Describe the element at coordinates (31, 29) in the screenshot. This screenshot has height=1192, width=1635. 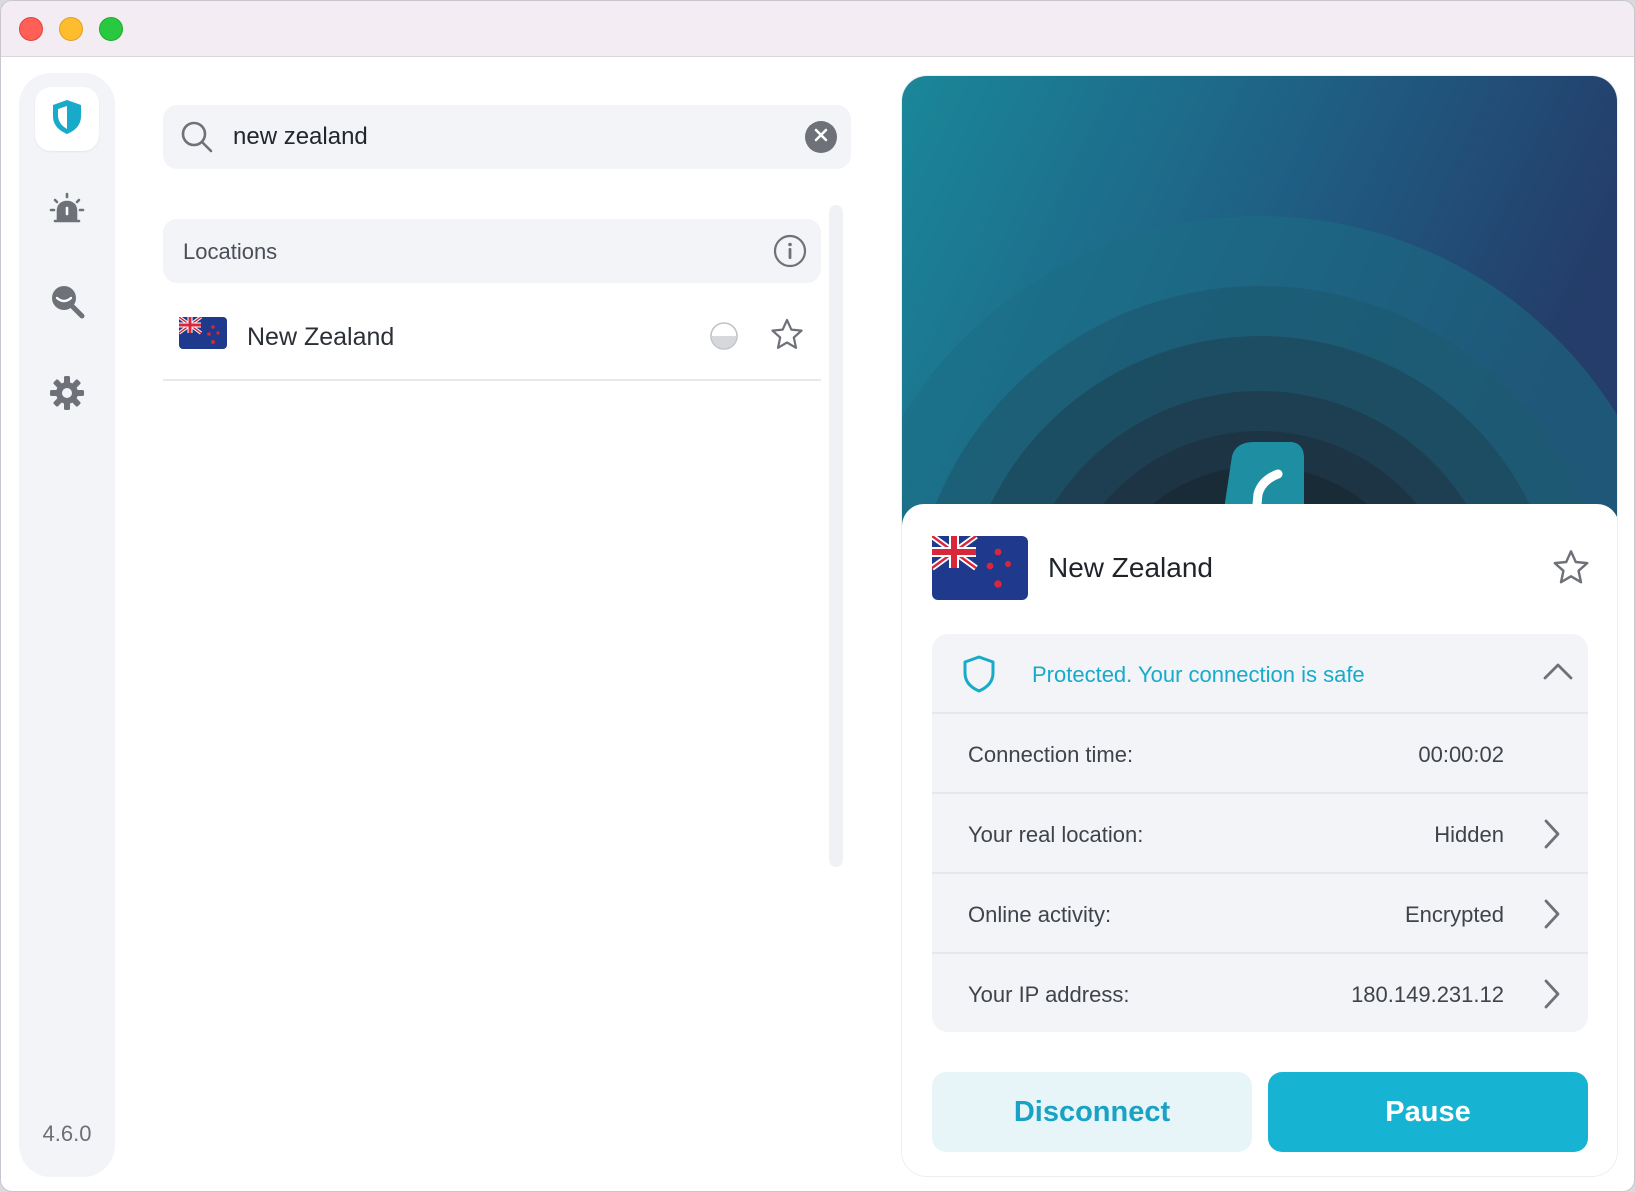
I see `close-window-button` at that location.